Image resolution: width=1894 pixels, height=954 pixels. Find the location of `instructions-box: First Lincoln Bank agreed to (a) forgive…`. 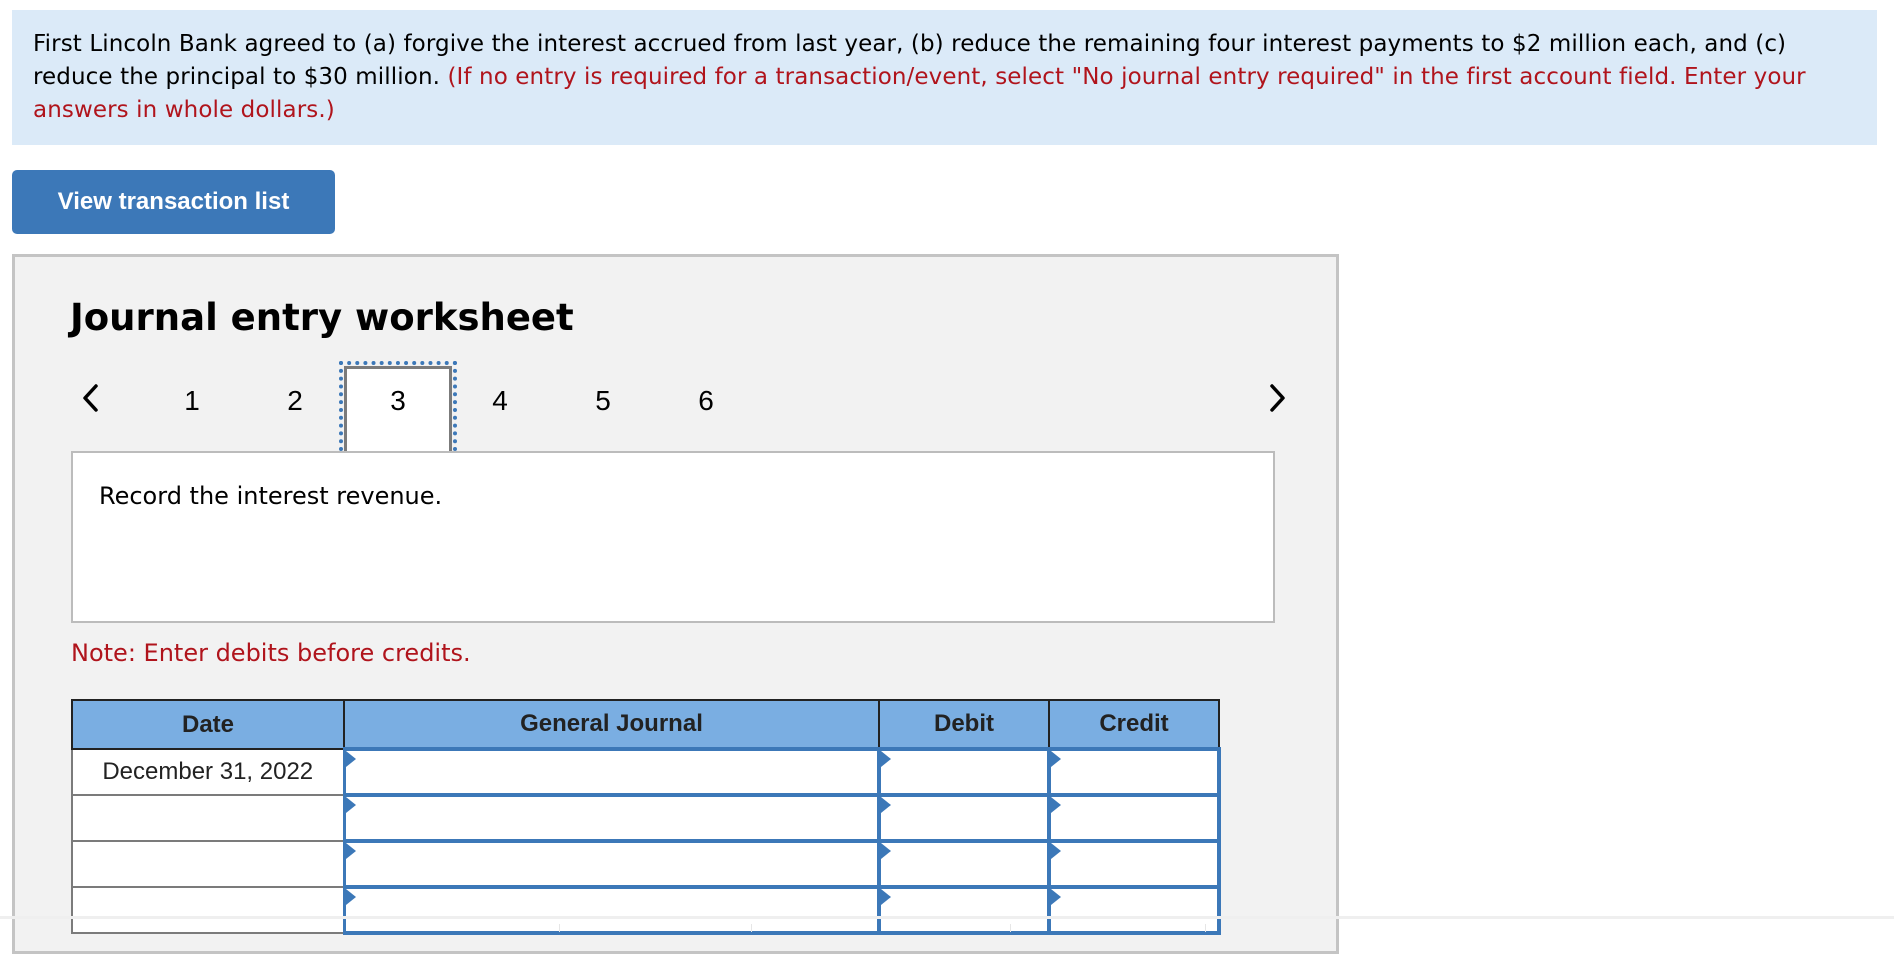

instructions-box: First Lincoln Bank agreed to (a) forgive… is located at coordinates (944, 77).